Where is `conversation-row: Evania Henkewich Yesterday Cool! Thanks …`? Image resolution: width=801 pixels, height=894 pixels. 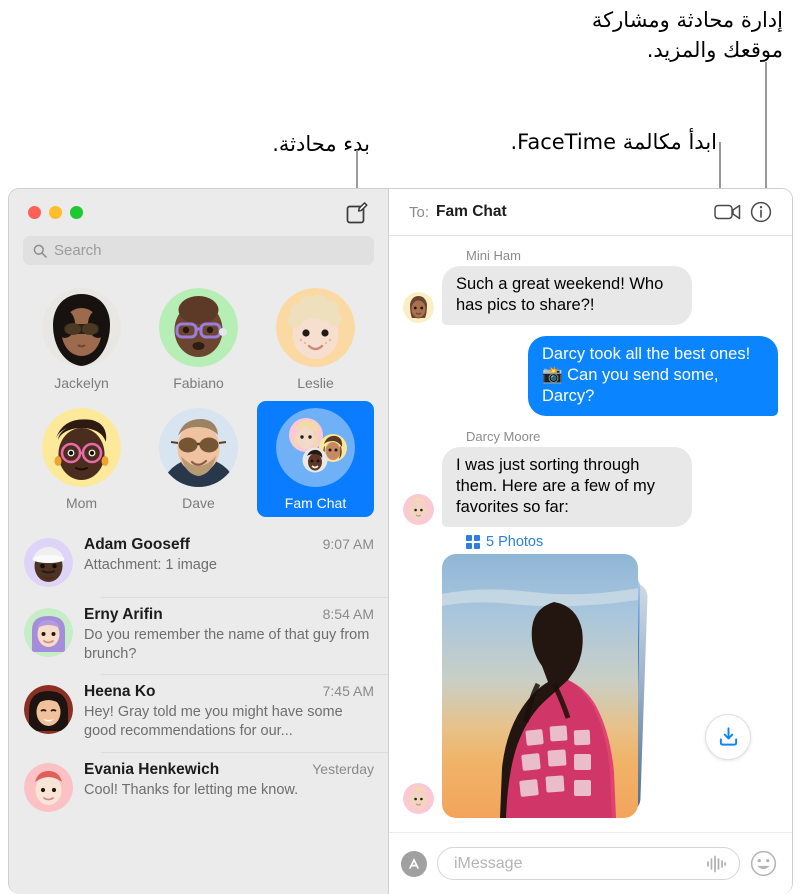 conversation-row: Evania Henkewich Yesterday Cool! Thanks … is located at coordinates (198, 786).